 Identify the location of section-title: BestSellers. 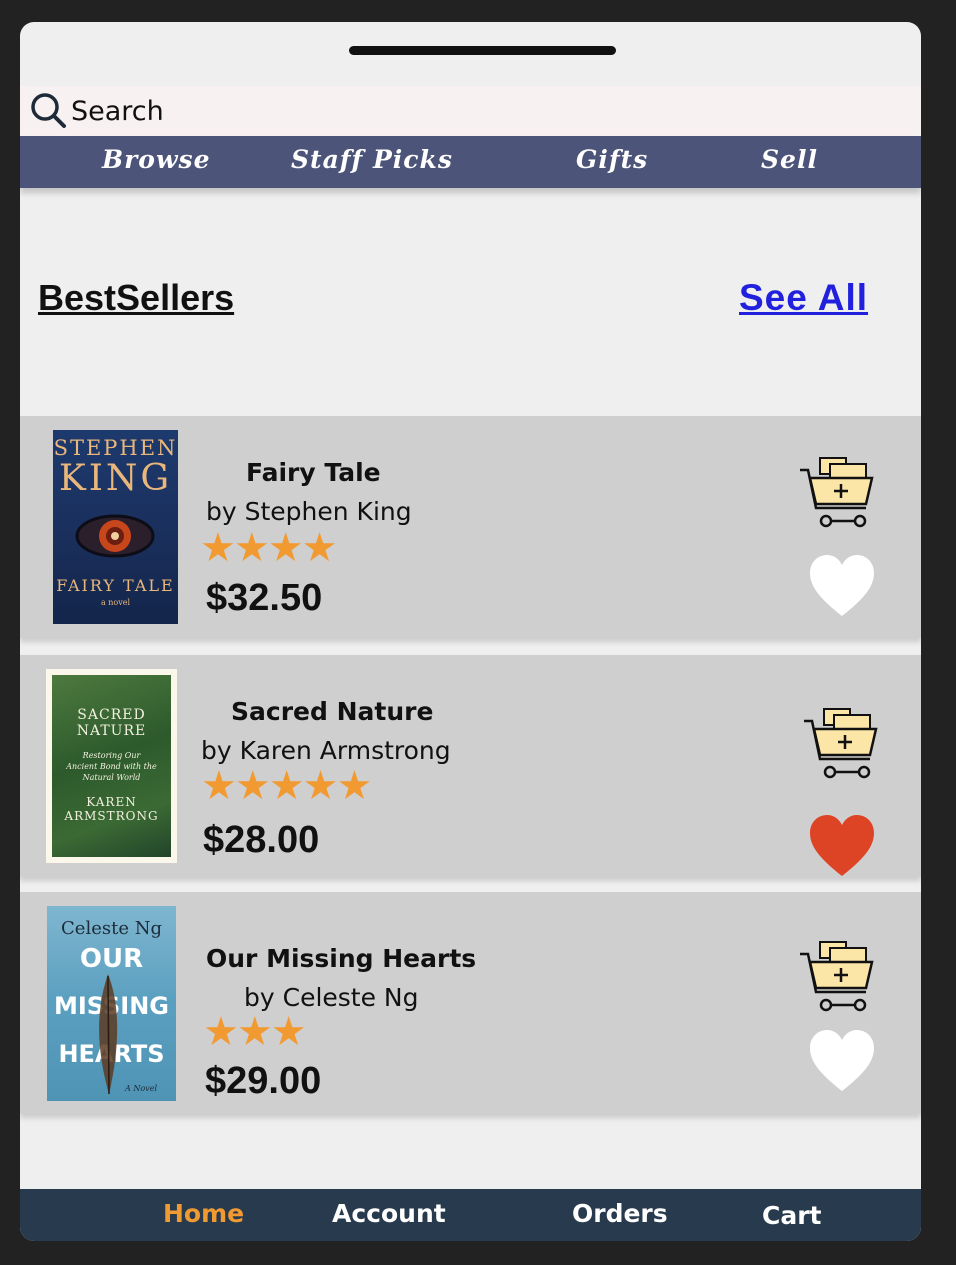
(136, 297).